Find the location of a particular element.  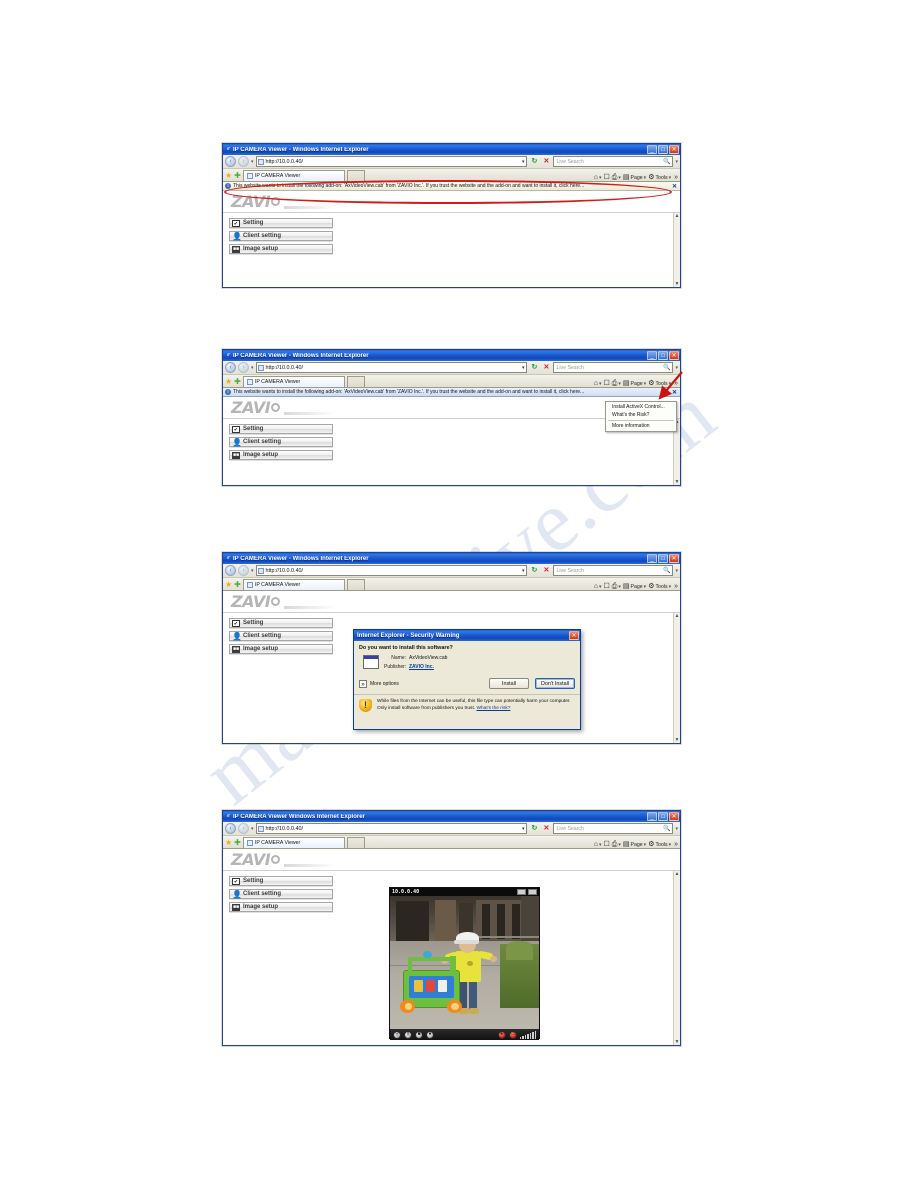

address-dropdown-icon: ▾ is located at coordinates (524, 162).